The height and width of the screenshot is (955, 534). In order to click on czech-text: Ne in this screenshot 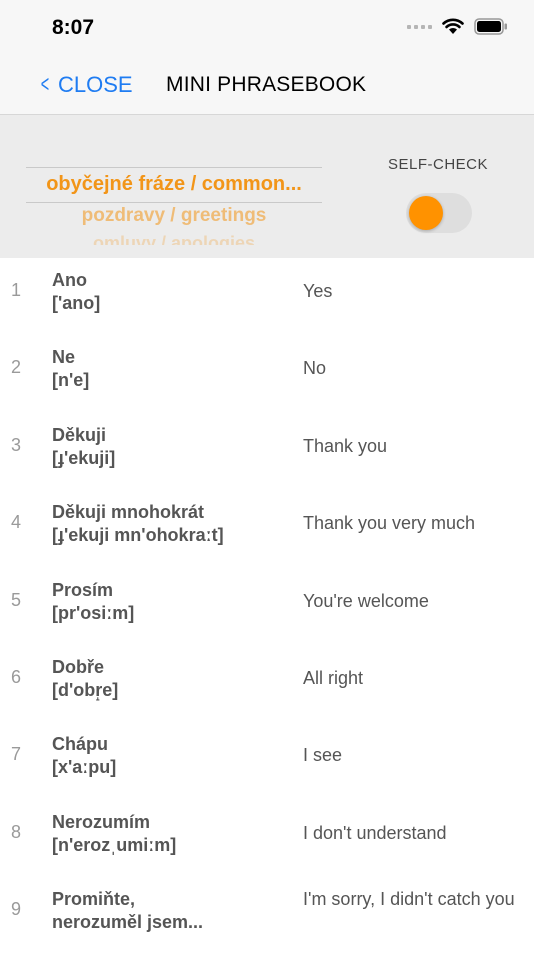, I will do `click(64, 357)`.